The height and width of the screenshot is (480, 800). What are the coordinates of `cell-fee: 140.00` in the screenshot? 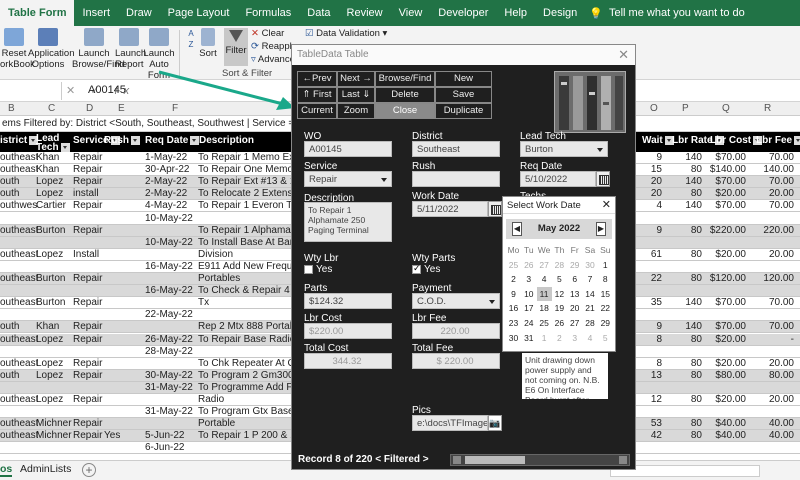 It's located at (771, 169).